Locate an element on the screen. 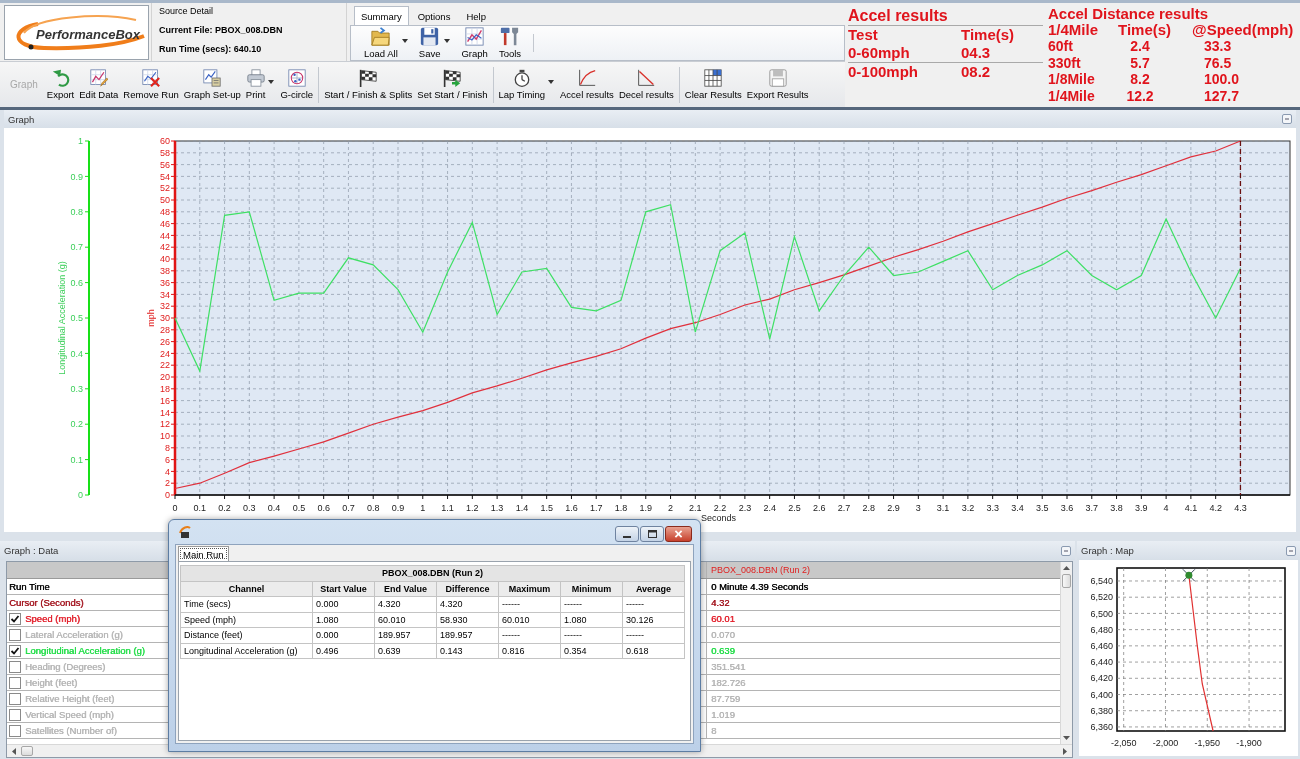 The height and width of the screenshot is (759, 1300). tick-label: 1.8 is located at coordinates (621, 508).